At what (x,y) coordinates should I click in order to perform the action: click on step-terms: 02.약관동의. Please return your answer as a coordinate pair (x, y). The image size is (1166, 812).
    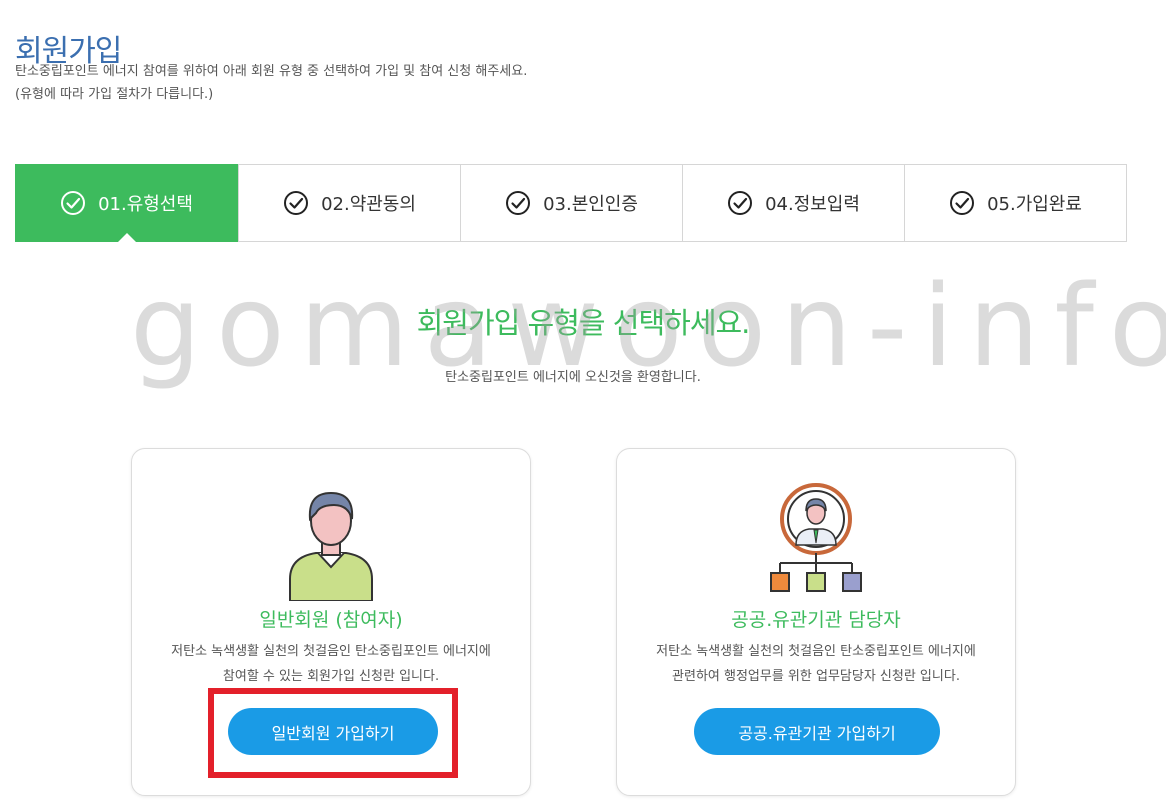
    Looking at the image, I should click on (349, 203).